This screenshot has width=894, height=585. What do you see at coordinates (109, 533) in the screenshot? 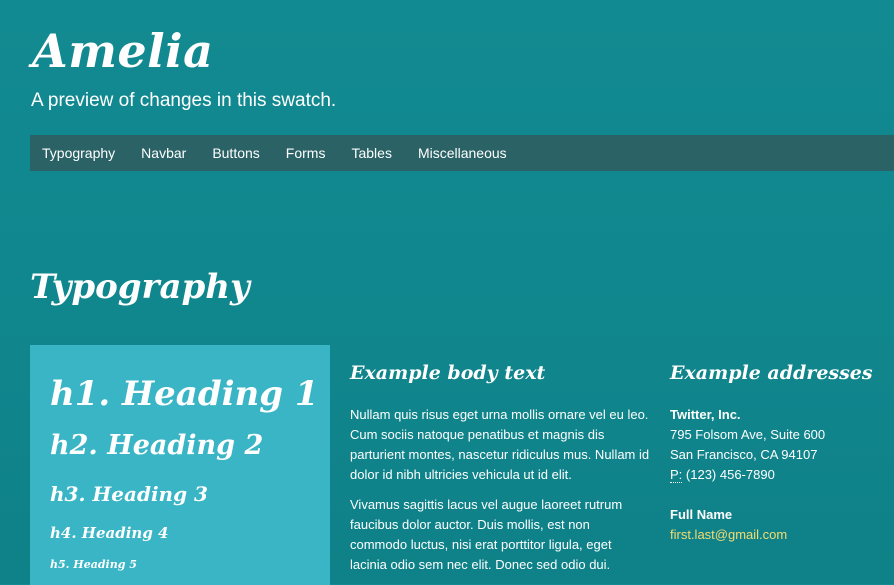
I see `heading-4: h4. Heading 4` at bounding box center [109, 533].